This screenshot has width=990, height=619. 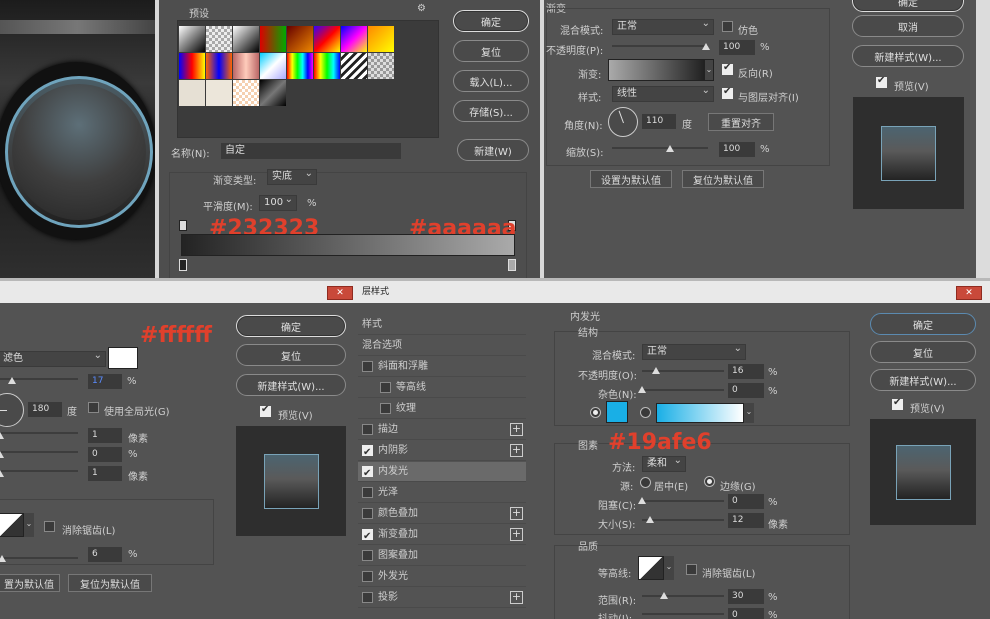 I want to click on angle-input: 180, so click(x=45, y=409).